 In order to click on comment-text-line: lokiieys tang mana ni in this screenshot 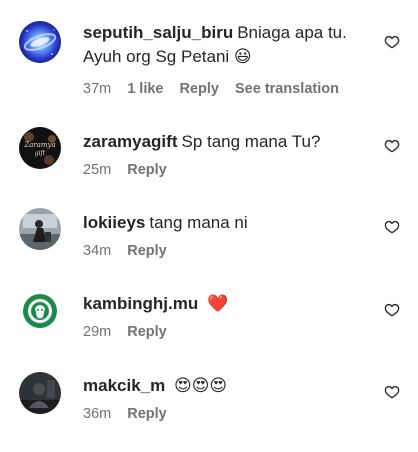, I will do `click(228, 223)`.